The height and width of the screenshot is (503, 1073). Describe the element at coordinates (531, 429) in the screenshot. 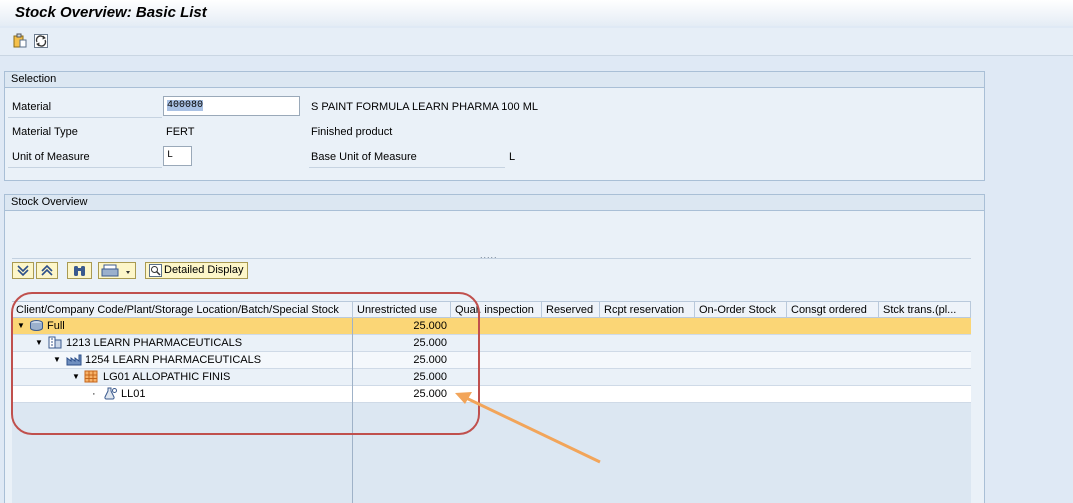

I see `annotation-arrow` at that location.